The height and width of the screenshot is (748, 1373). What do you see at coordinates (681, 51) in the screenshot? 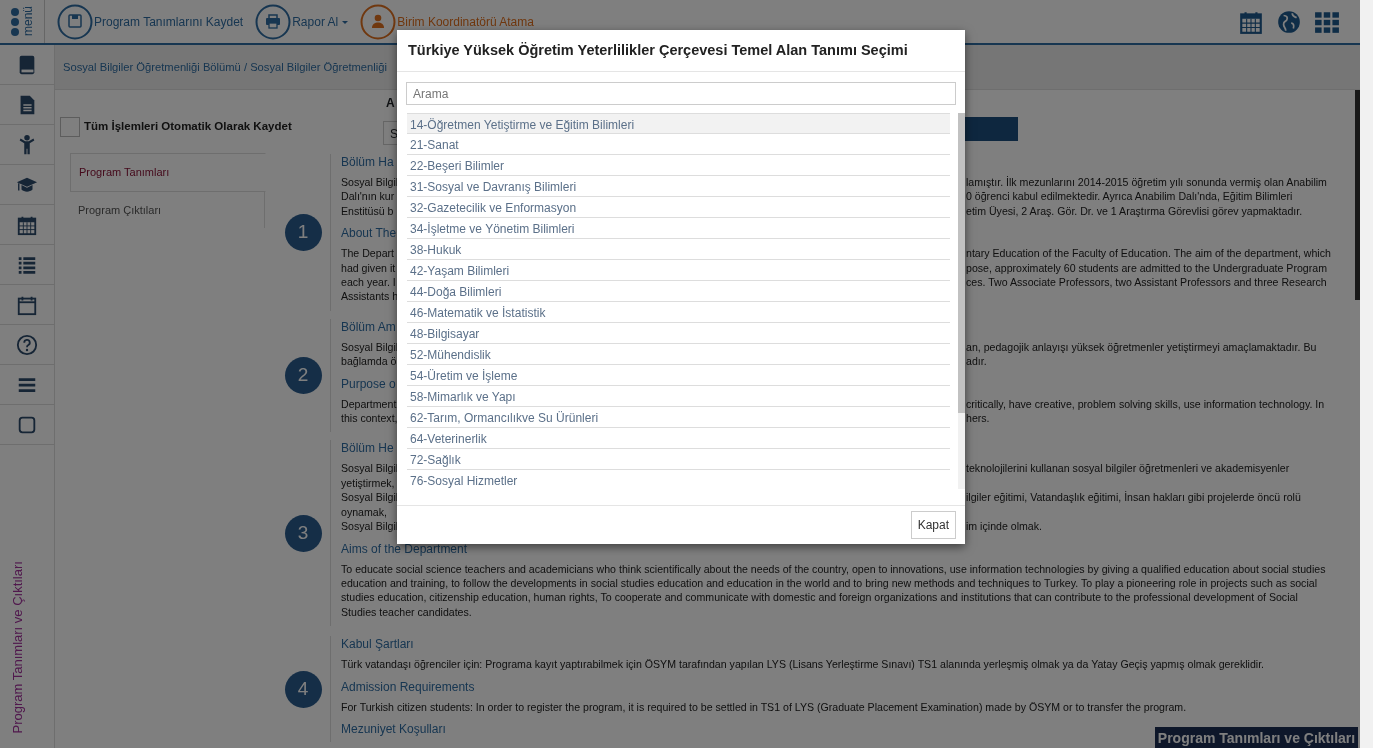
I see `modal-title: Türkiye Yüksek Öğretim Yeterlilikler Çerçevesi Temel Alan Tanımı Seçimi` at bounding box center [681, 51].